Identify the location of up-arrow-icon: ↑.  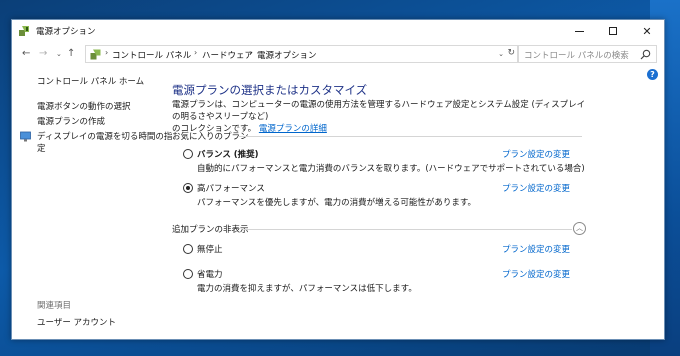
(71, 53).